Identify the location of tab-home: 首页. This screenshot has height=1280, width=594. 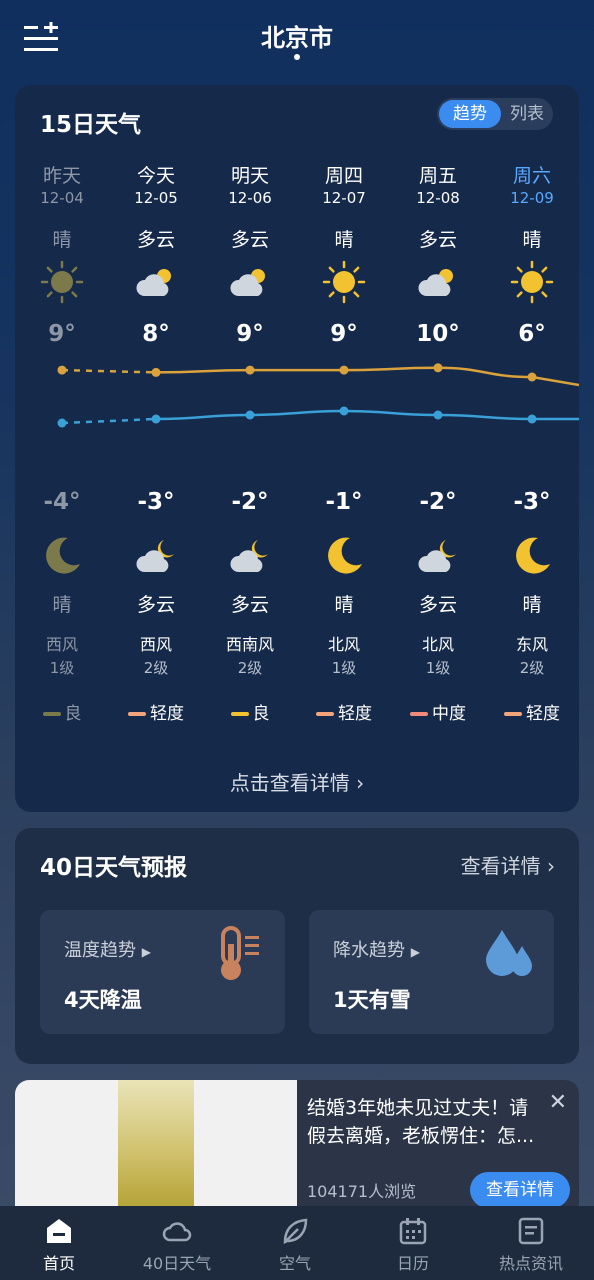
(59, 1243).